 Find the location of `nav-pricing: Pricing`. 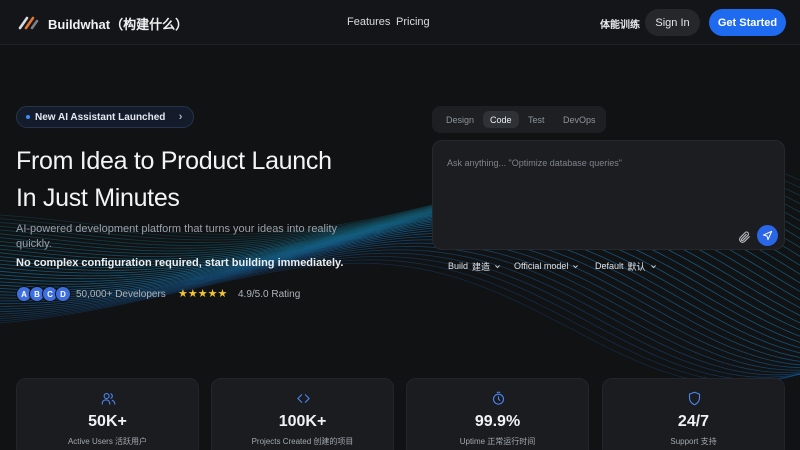

nav-pricing: Pricing is located at coordinates (413, 22).